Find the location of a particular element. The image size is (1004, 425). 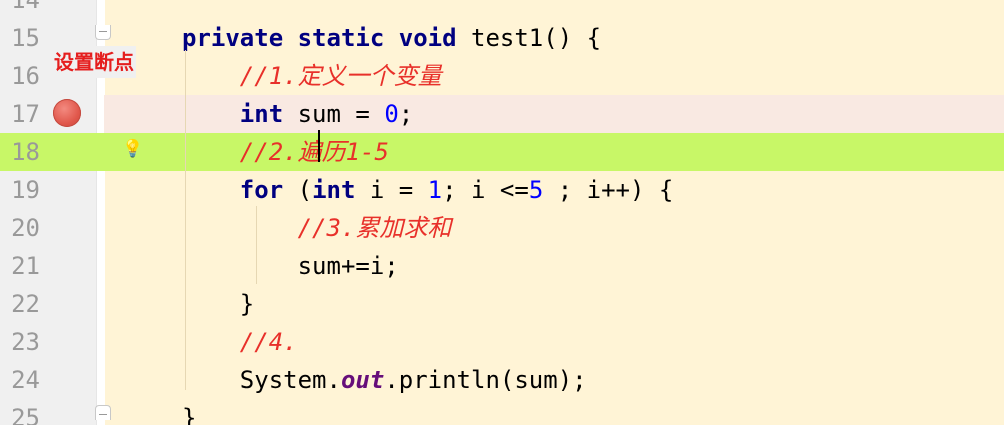

line-number: 23 is located at coordinates (25, 342).